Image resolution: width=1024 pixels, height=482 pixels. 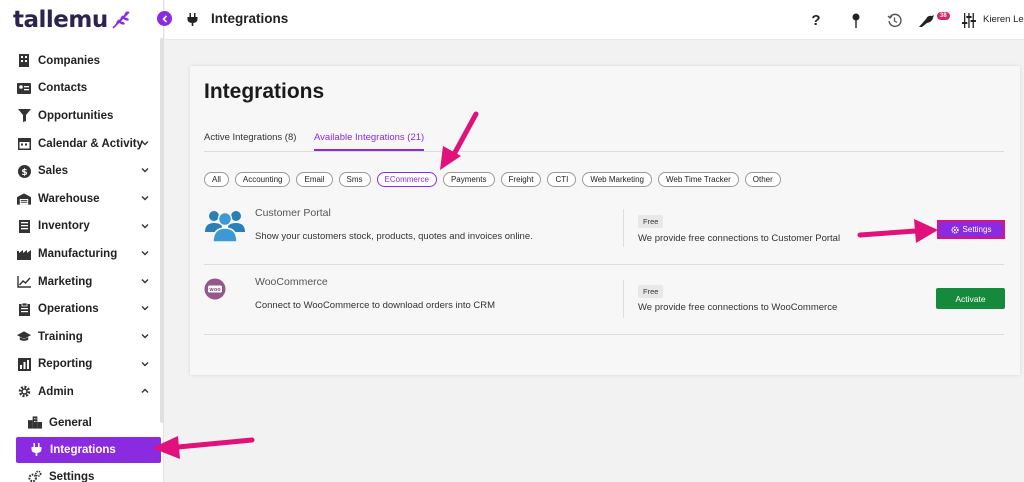 I want to click on contact-card-icon, so click(x=24, y=88).